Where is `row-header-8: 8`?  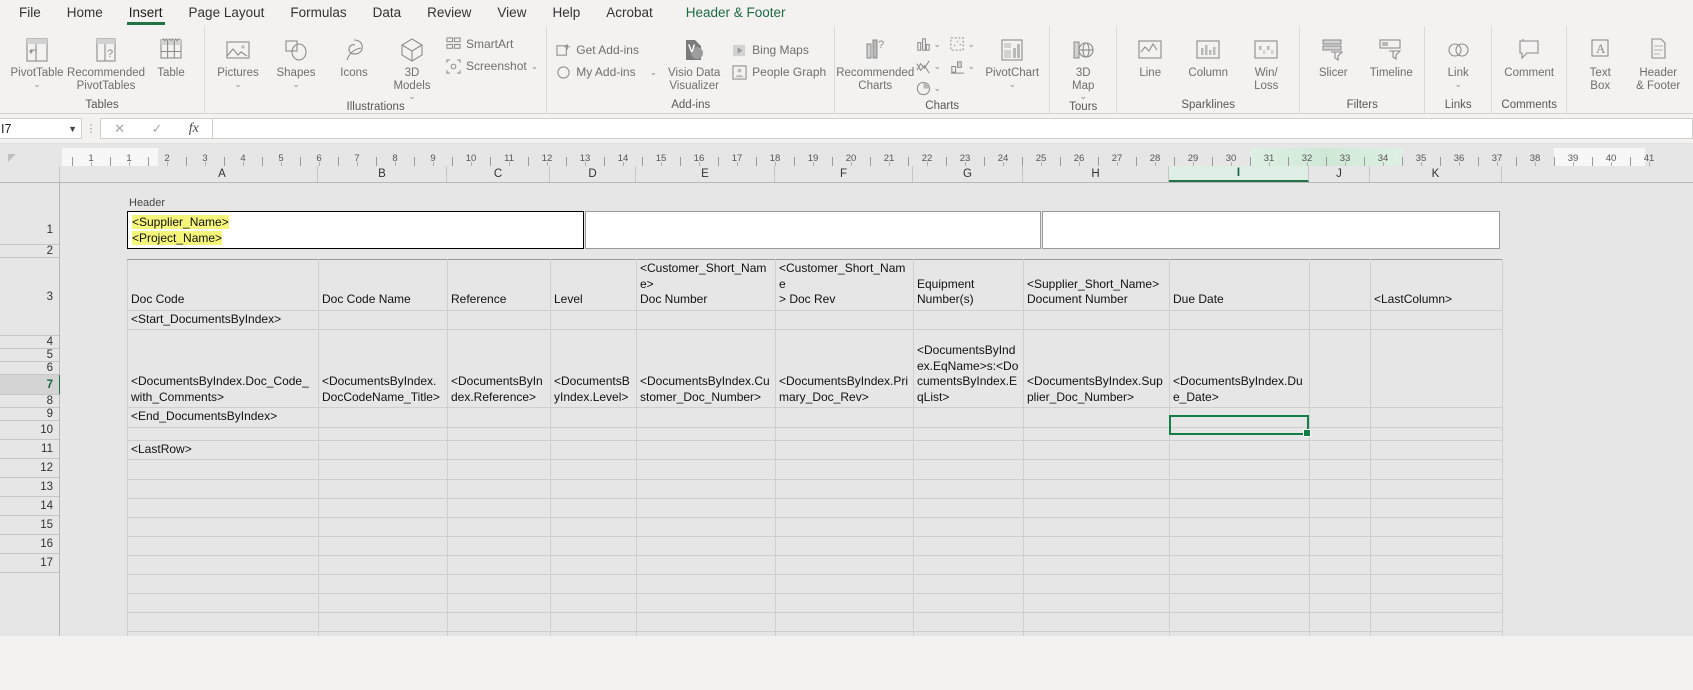
row-header-8: 8 is located at coordinates (29, 401).